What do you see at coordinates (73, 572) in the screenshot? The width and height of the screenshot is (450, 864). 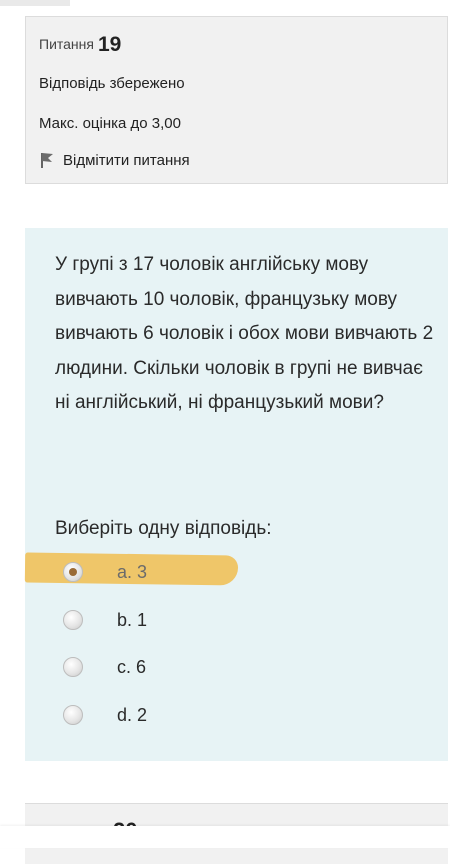 I see `radio-button-a` at bounding box center [73, 572].